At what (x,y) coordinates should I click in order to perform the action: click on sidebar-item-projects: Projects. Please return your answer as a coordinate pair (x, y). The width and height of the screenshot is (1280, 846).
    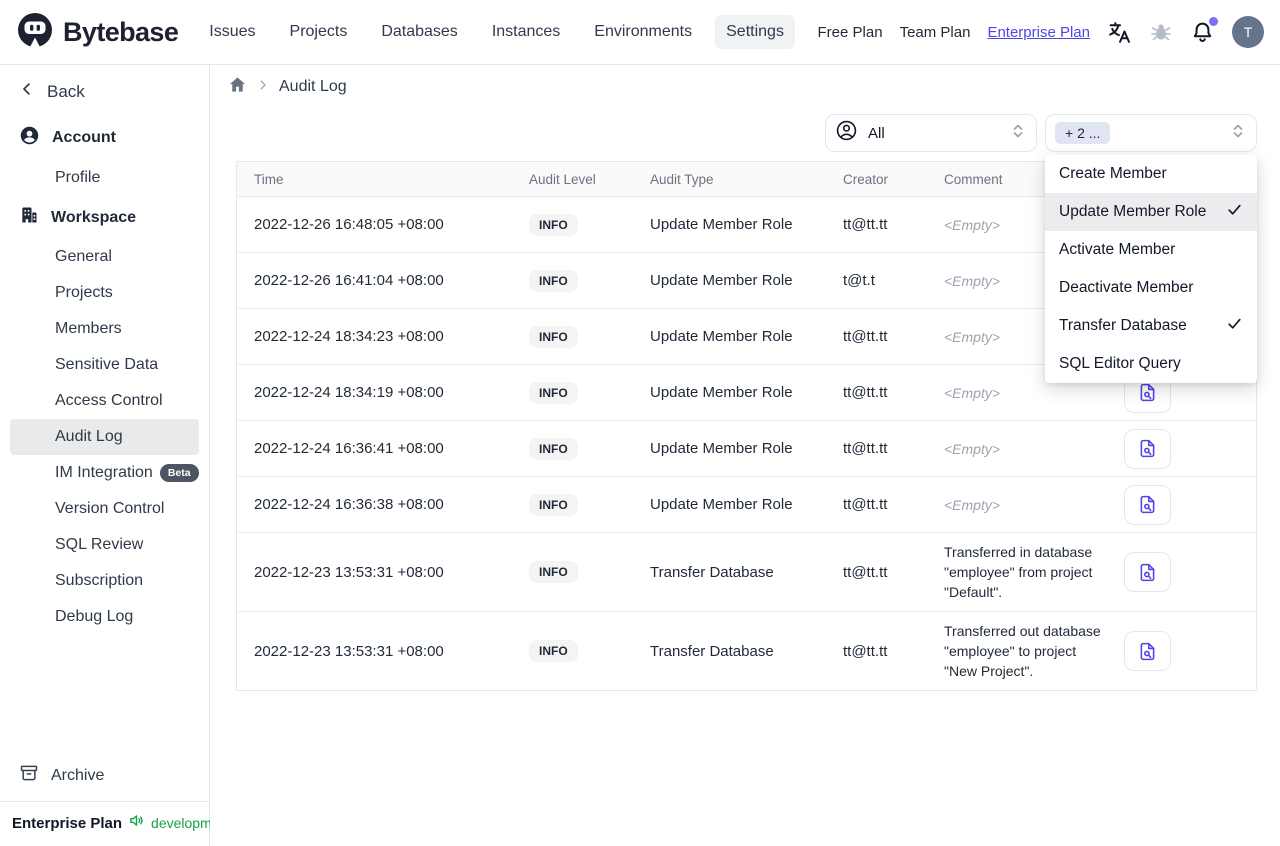
    Looking at the image, I should click on (104, 293).